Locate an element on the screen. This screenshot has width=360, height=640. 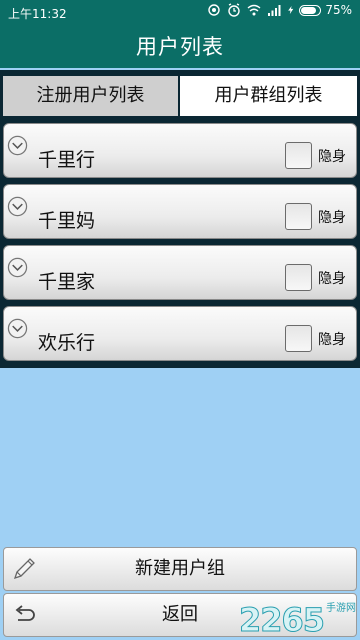
battery-level is located at coordinates (309, 10).